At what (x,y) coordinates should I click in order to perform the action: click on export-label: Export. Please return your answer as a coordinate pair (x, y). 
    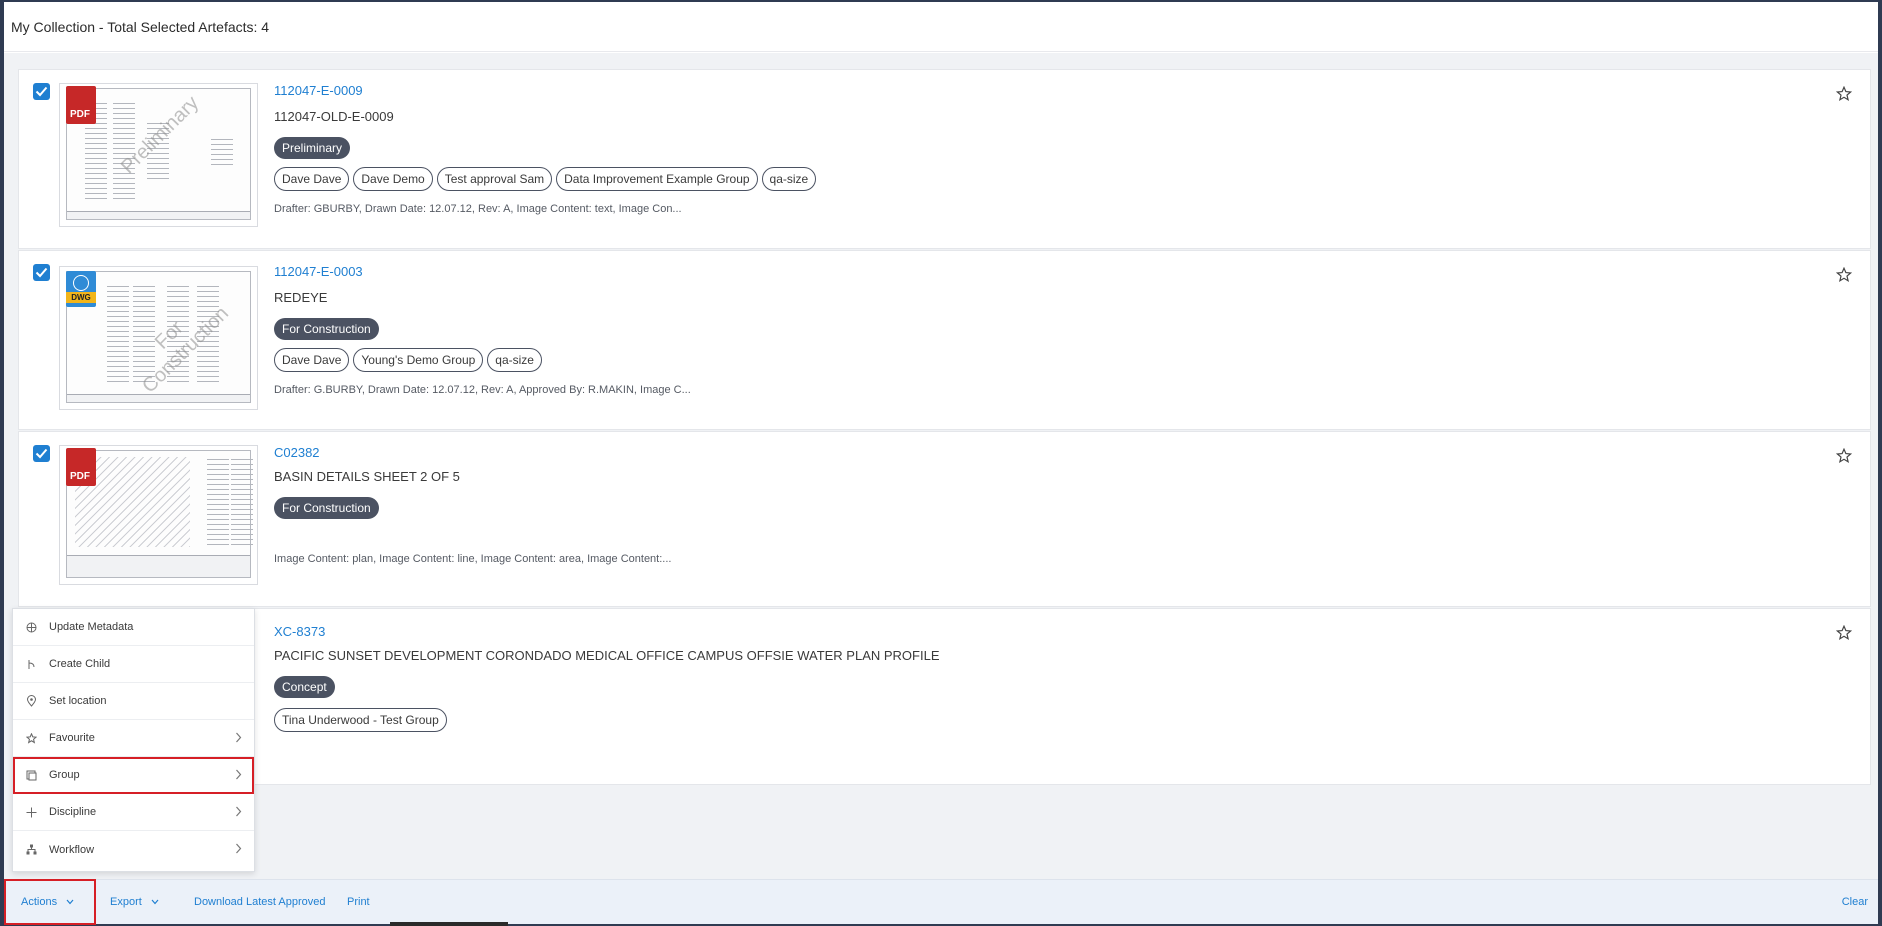
    Looking at the image, I should click on (126, 902).